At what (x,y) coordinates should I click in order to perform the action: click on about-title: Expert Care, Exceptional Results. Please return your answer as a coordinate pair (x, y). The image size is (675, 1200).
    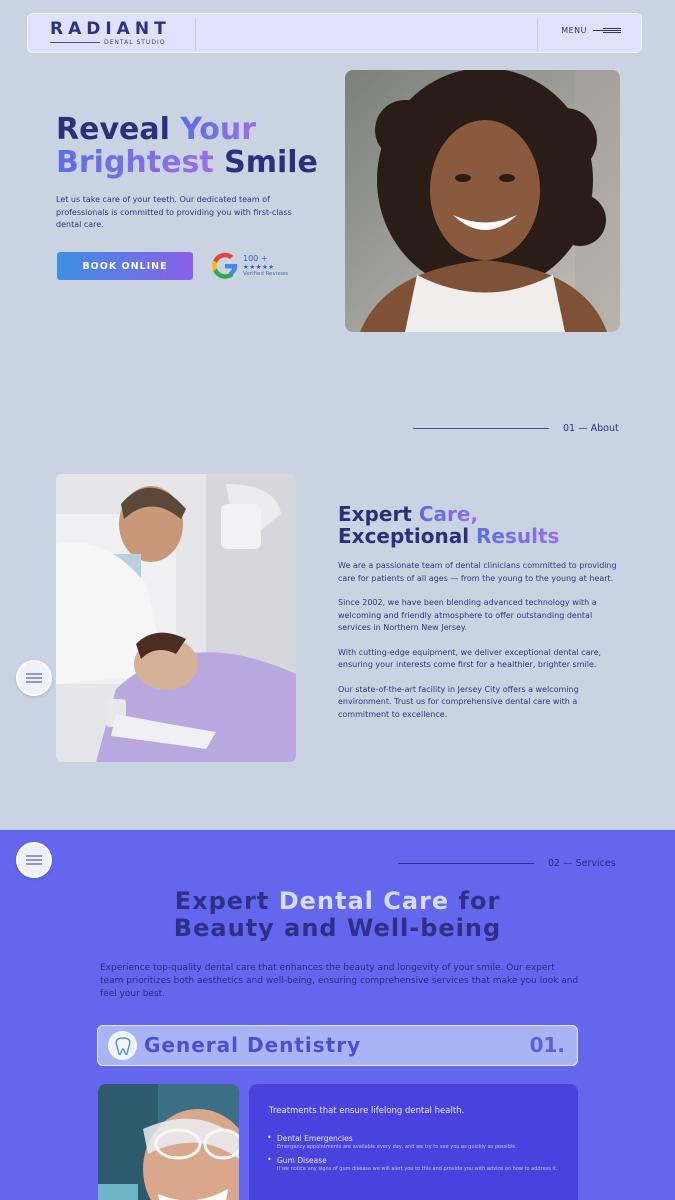
    Looking at the image, I should click on (448, 525).